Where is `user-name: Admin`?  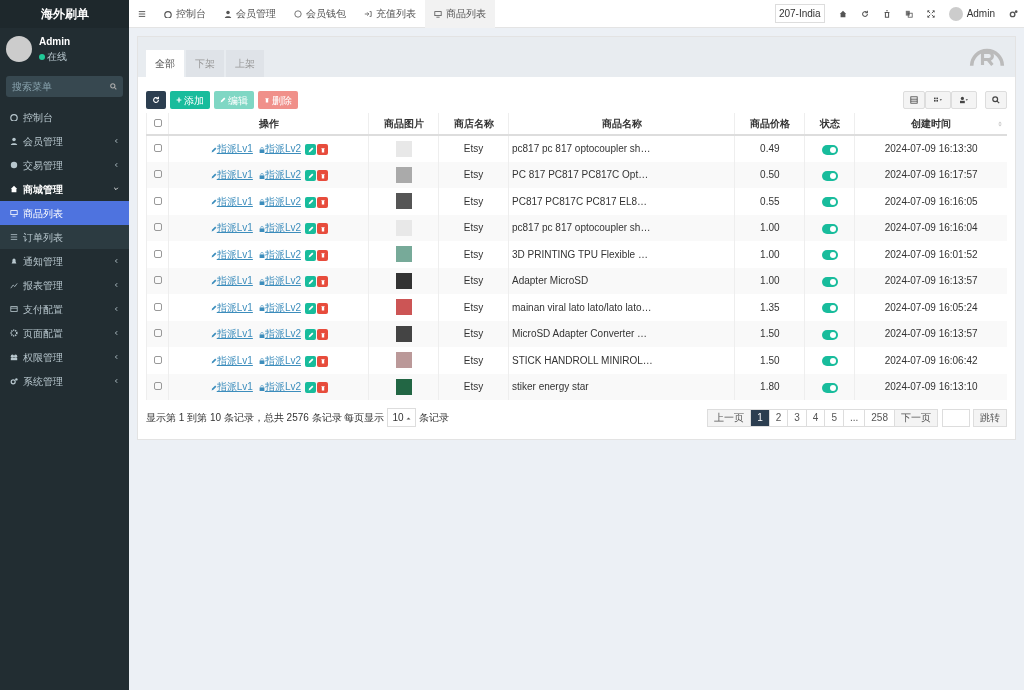 user-name: Admin is located at coordinates (980, 13).